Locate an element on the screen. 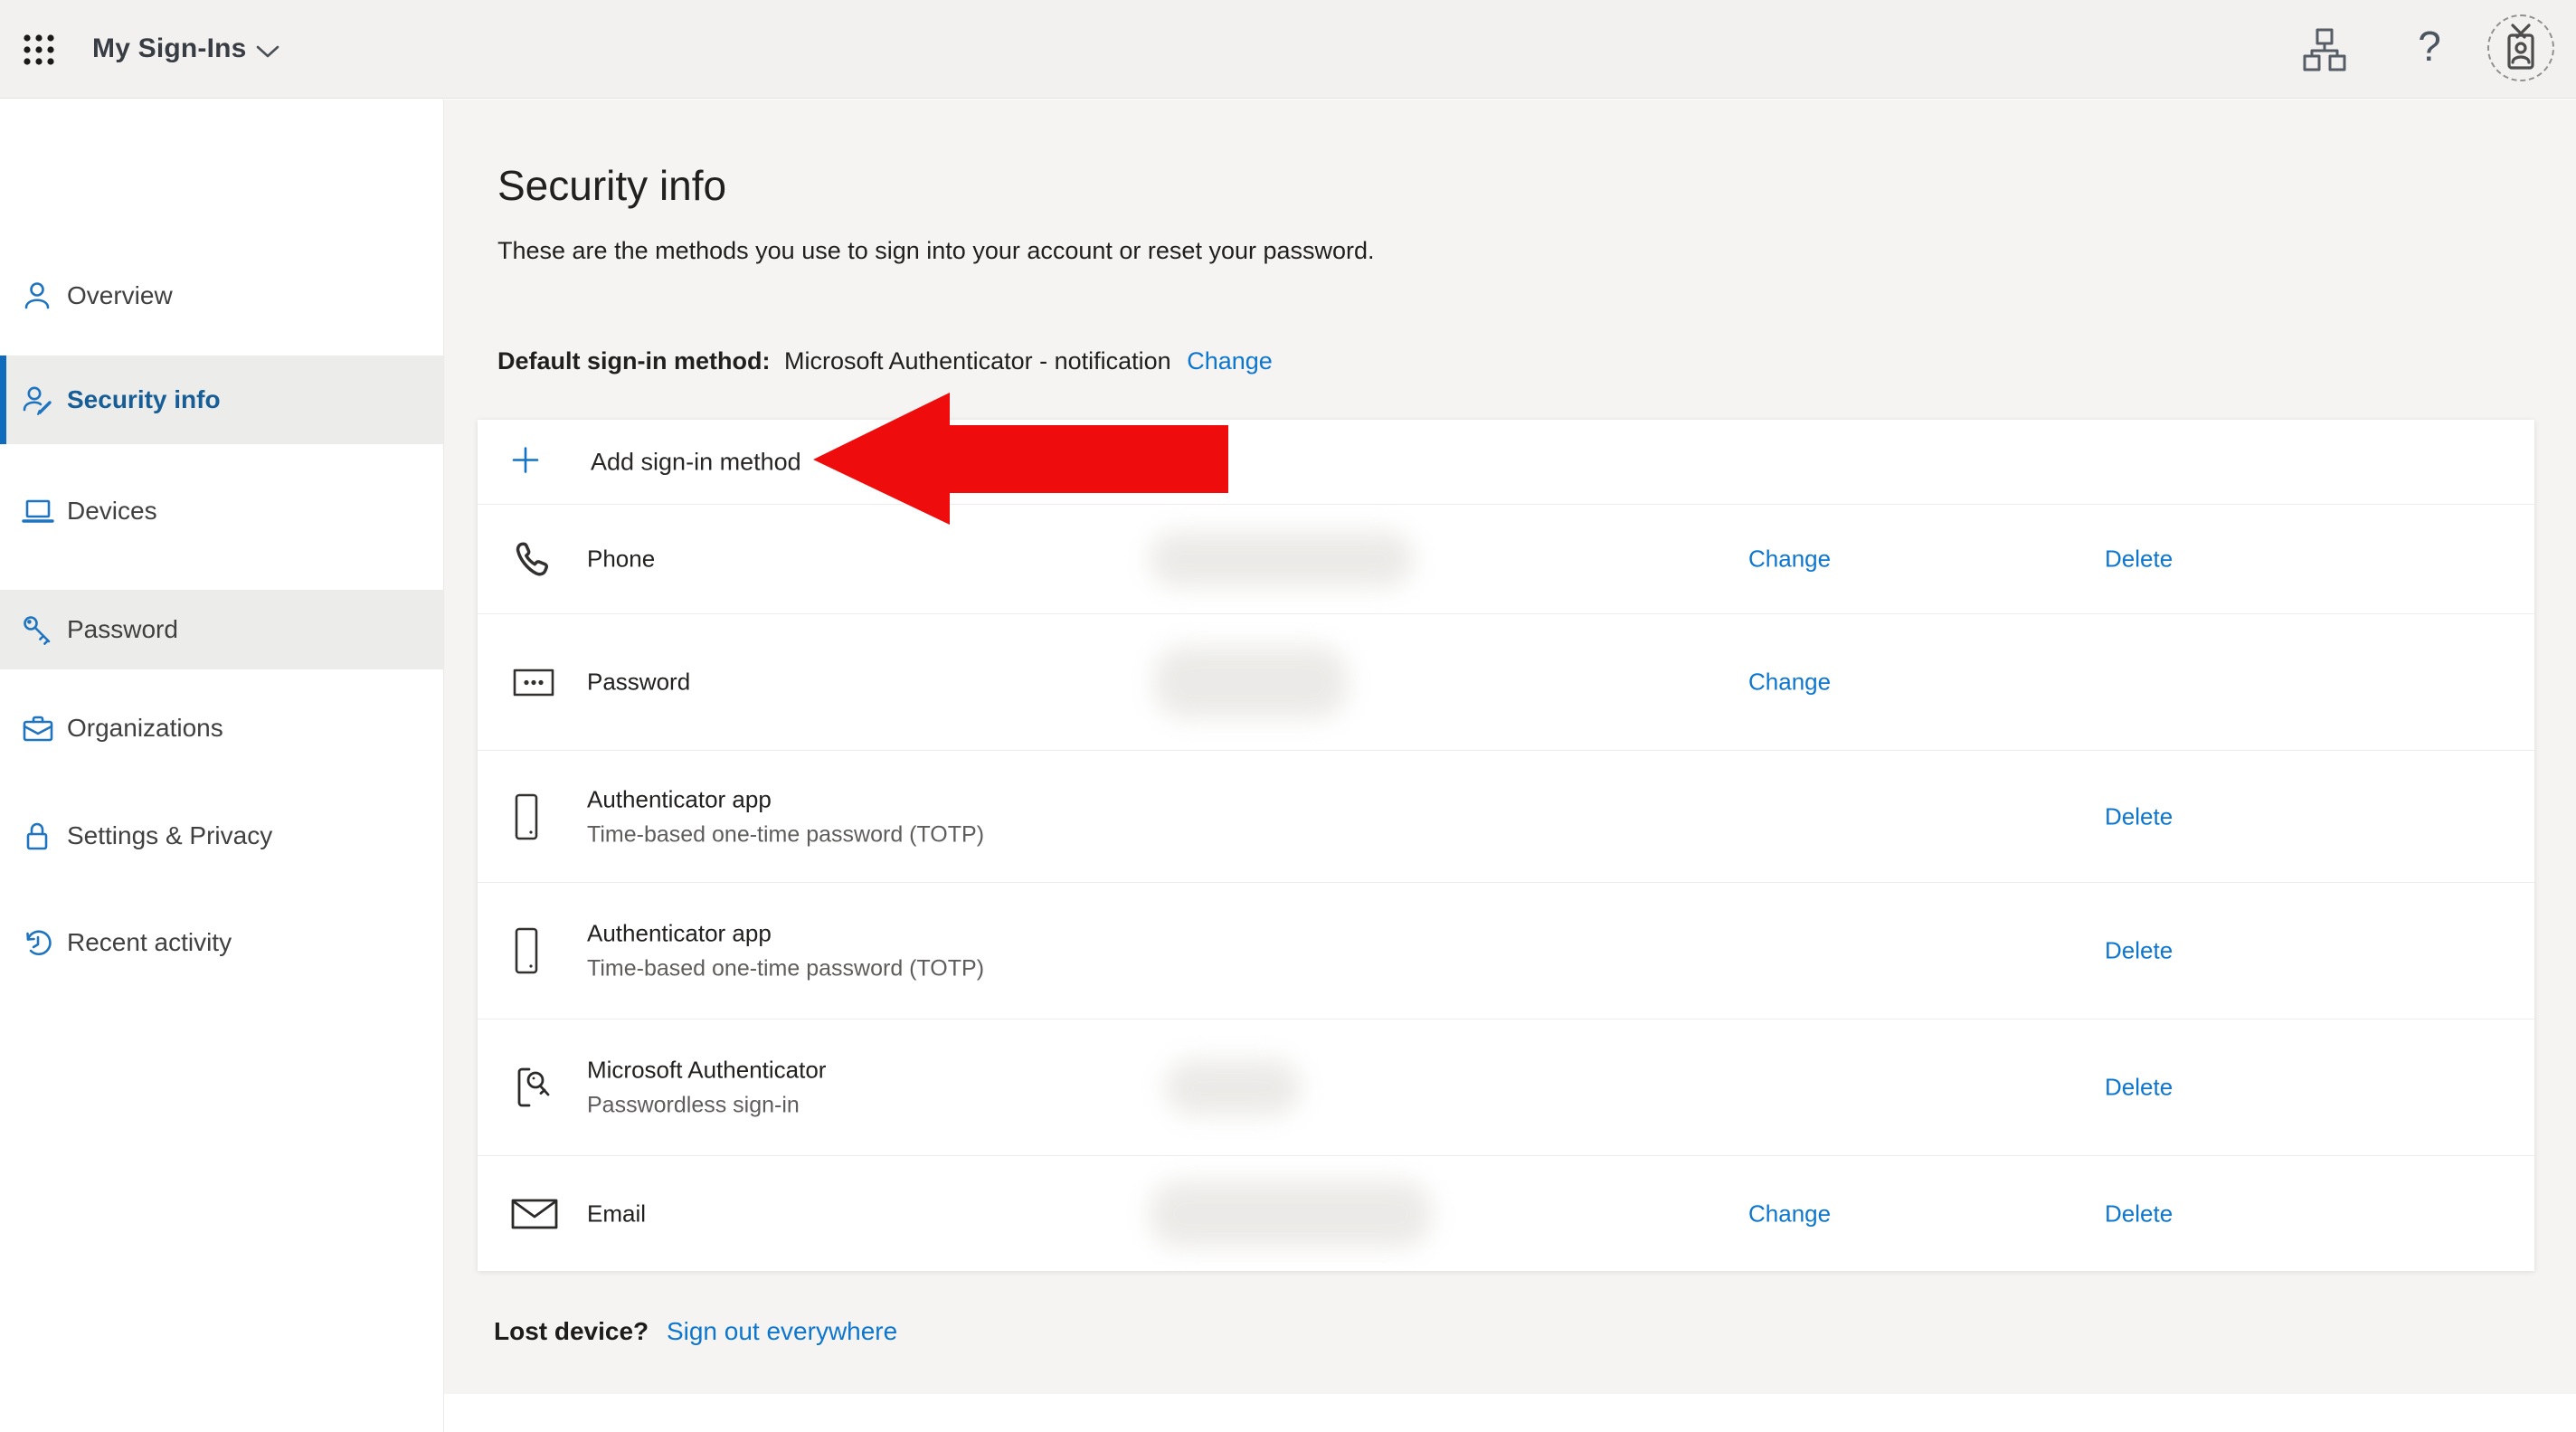  sidebar-item-security-info: Security info is located at coordinates (222, 400).